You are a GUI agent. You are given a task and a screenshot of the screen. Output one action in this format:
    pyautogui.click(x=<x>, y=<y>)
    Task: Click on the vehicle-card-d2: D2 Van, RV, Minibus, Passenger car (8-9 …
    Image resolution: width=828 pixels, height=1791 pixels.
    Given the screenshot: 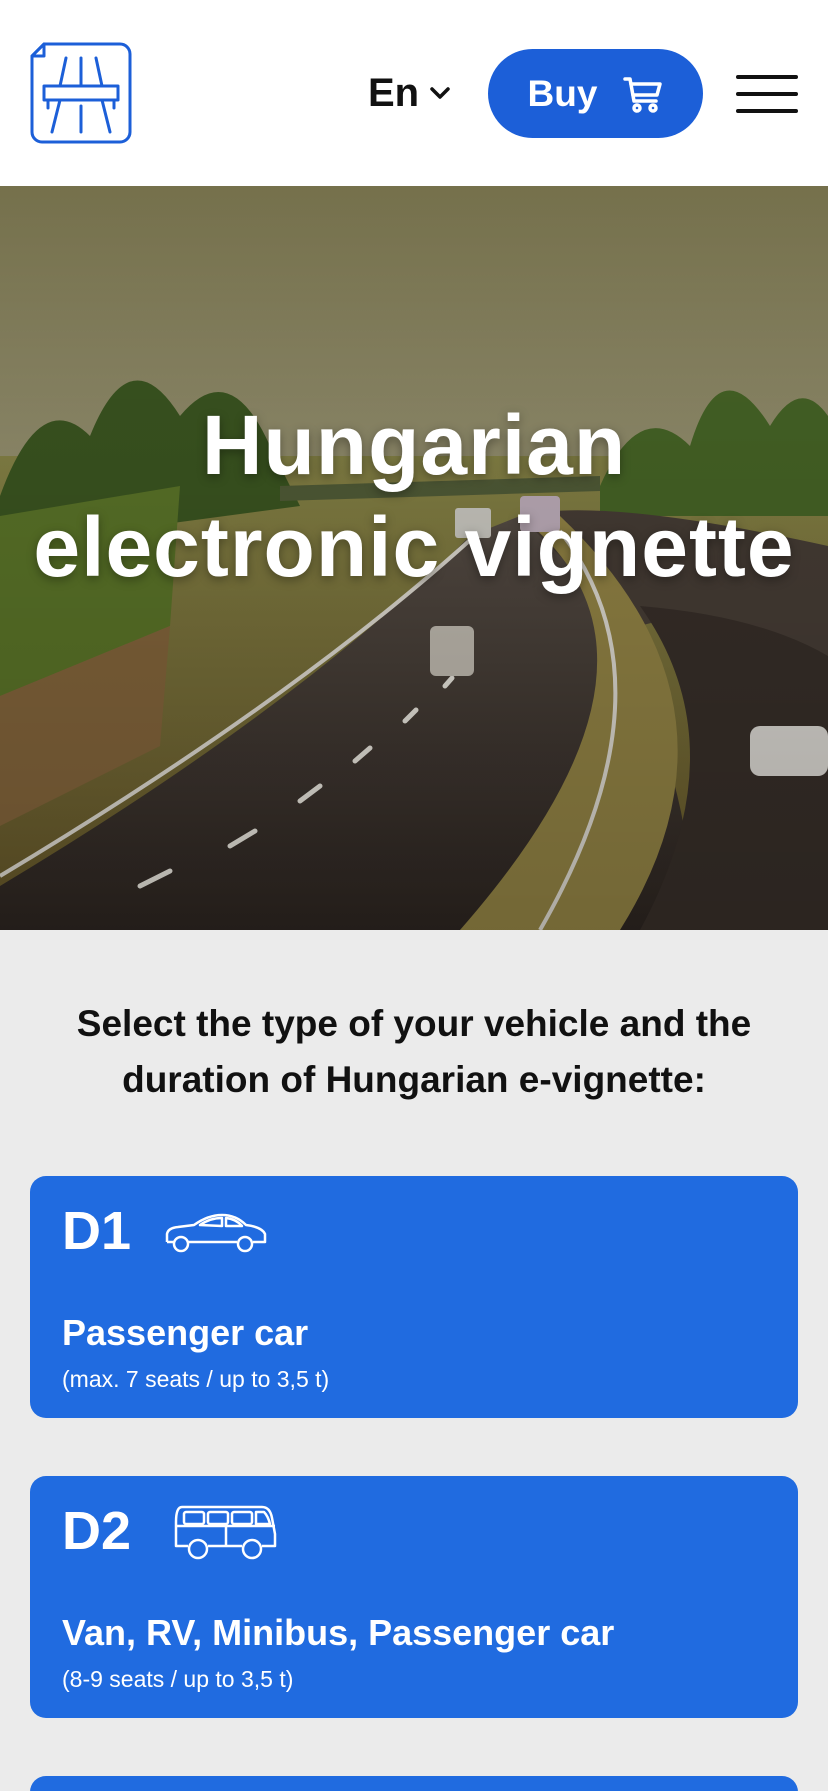 What is the action you would take?
    pyautogui.click(x=414, y=1597)
    